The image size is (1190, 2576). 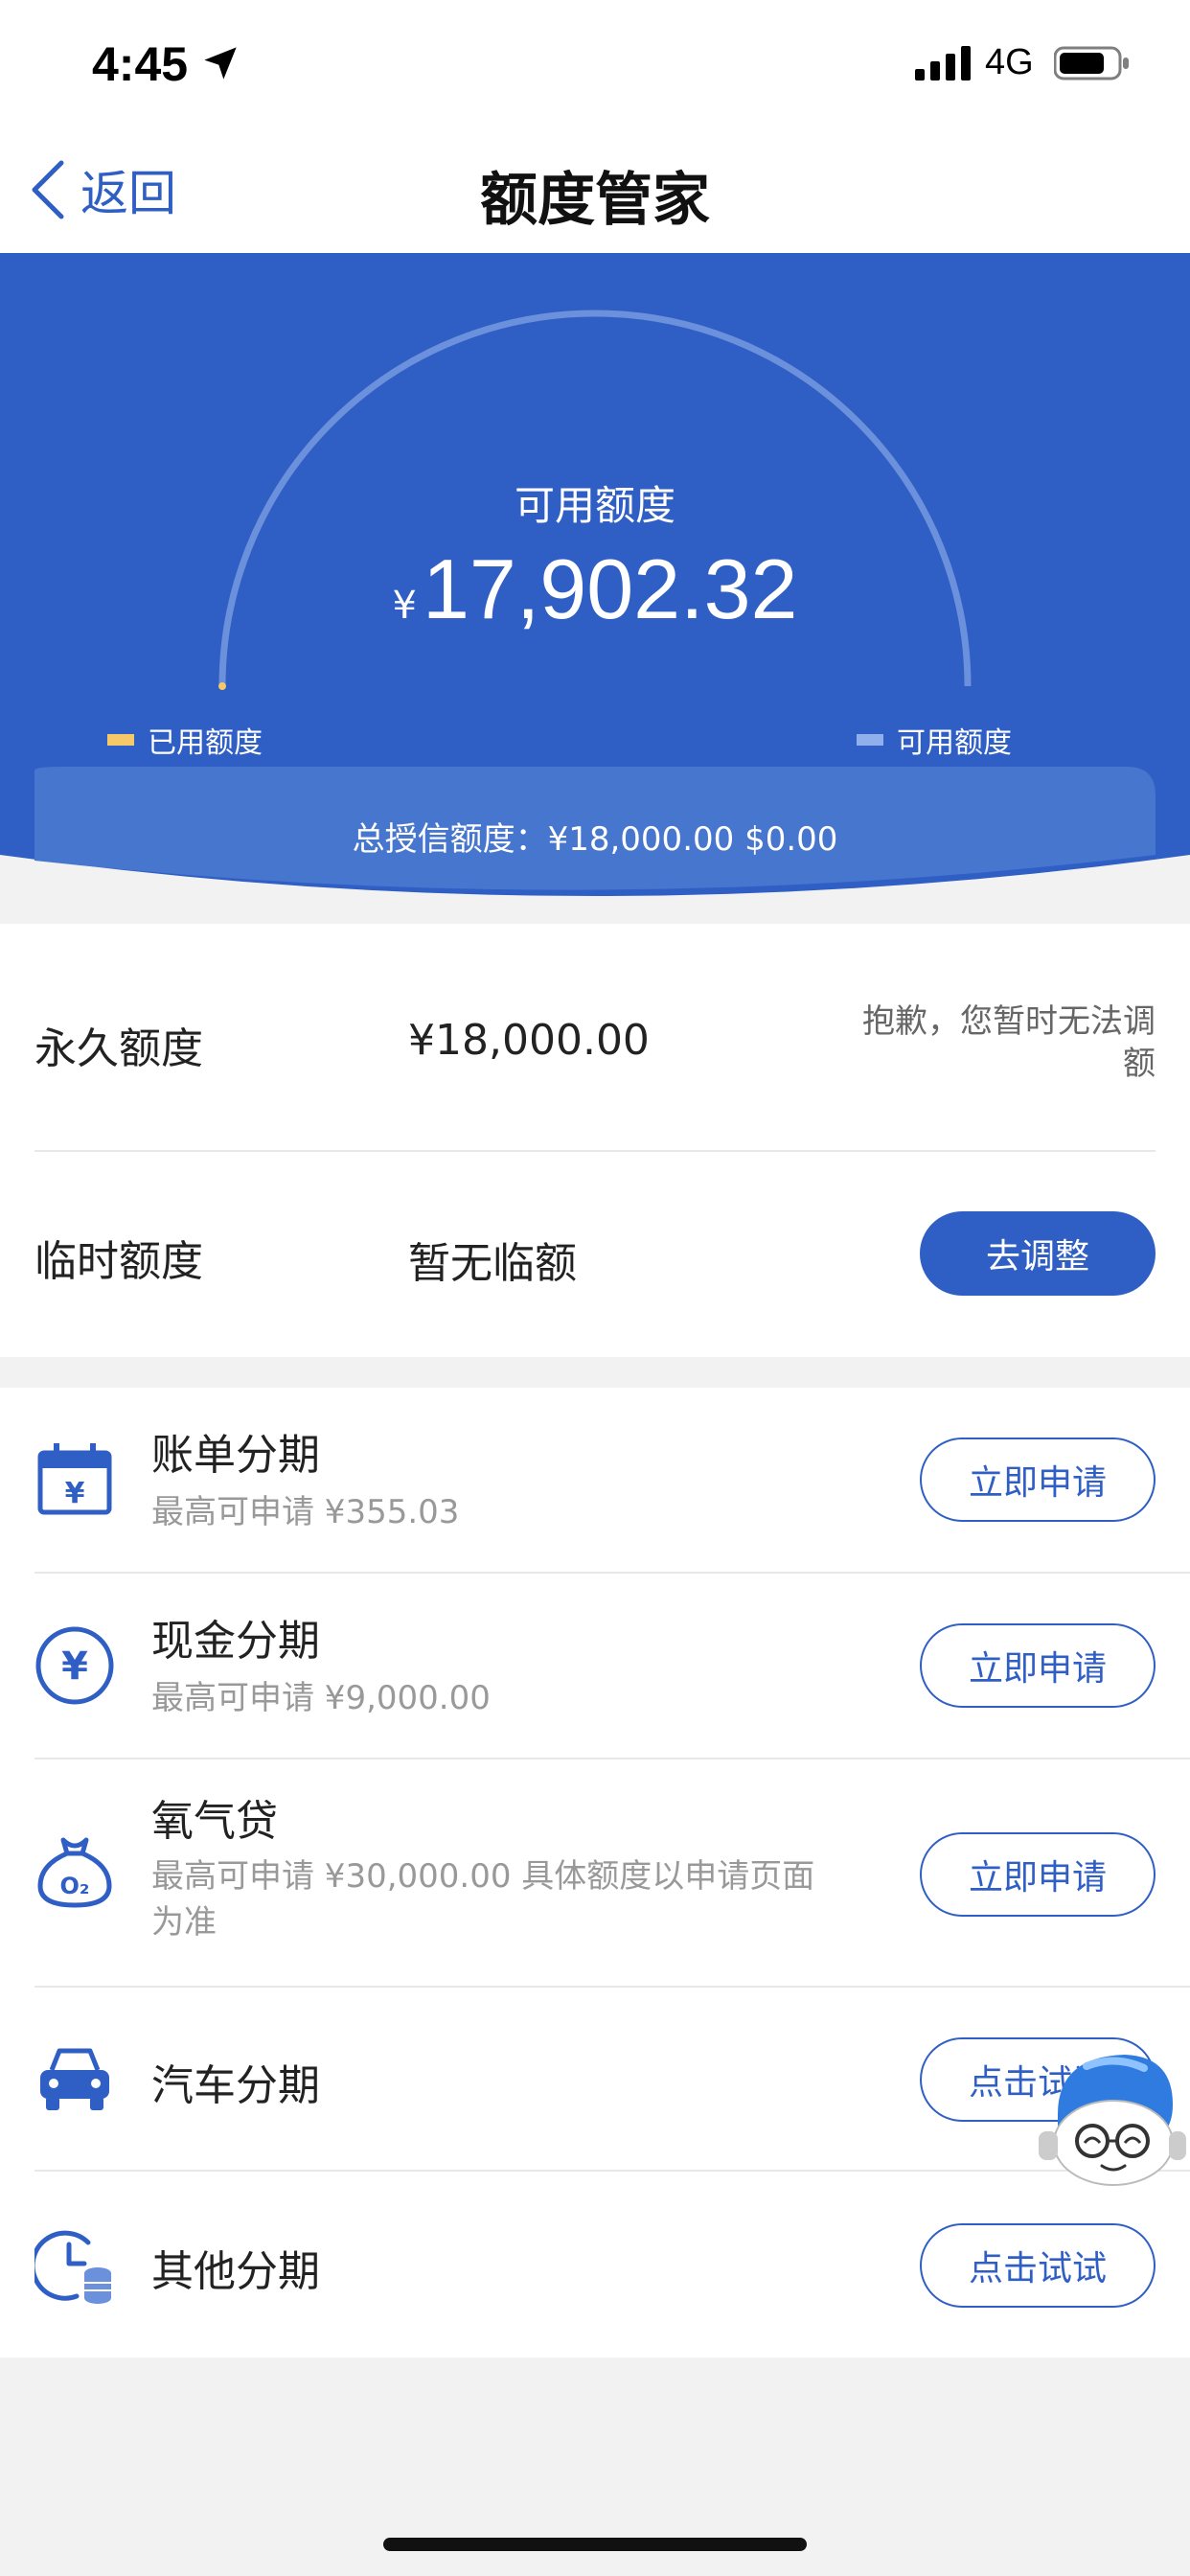 What do you see at coordinates (594, 506) in the screenshot?
I see `available-label: 可用额度` at bounding box center [594, 506].